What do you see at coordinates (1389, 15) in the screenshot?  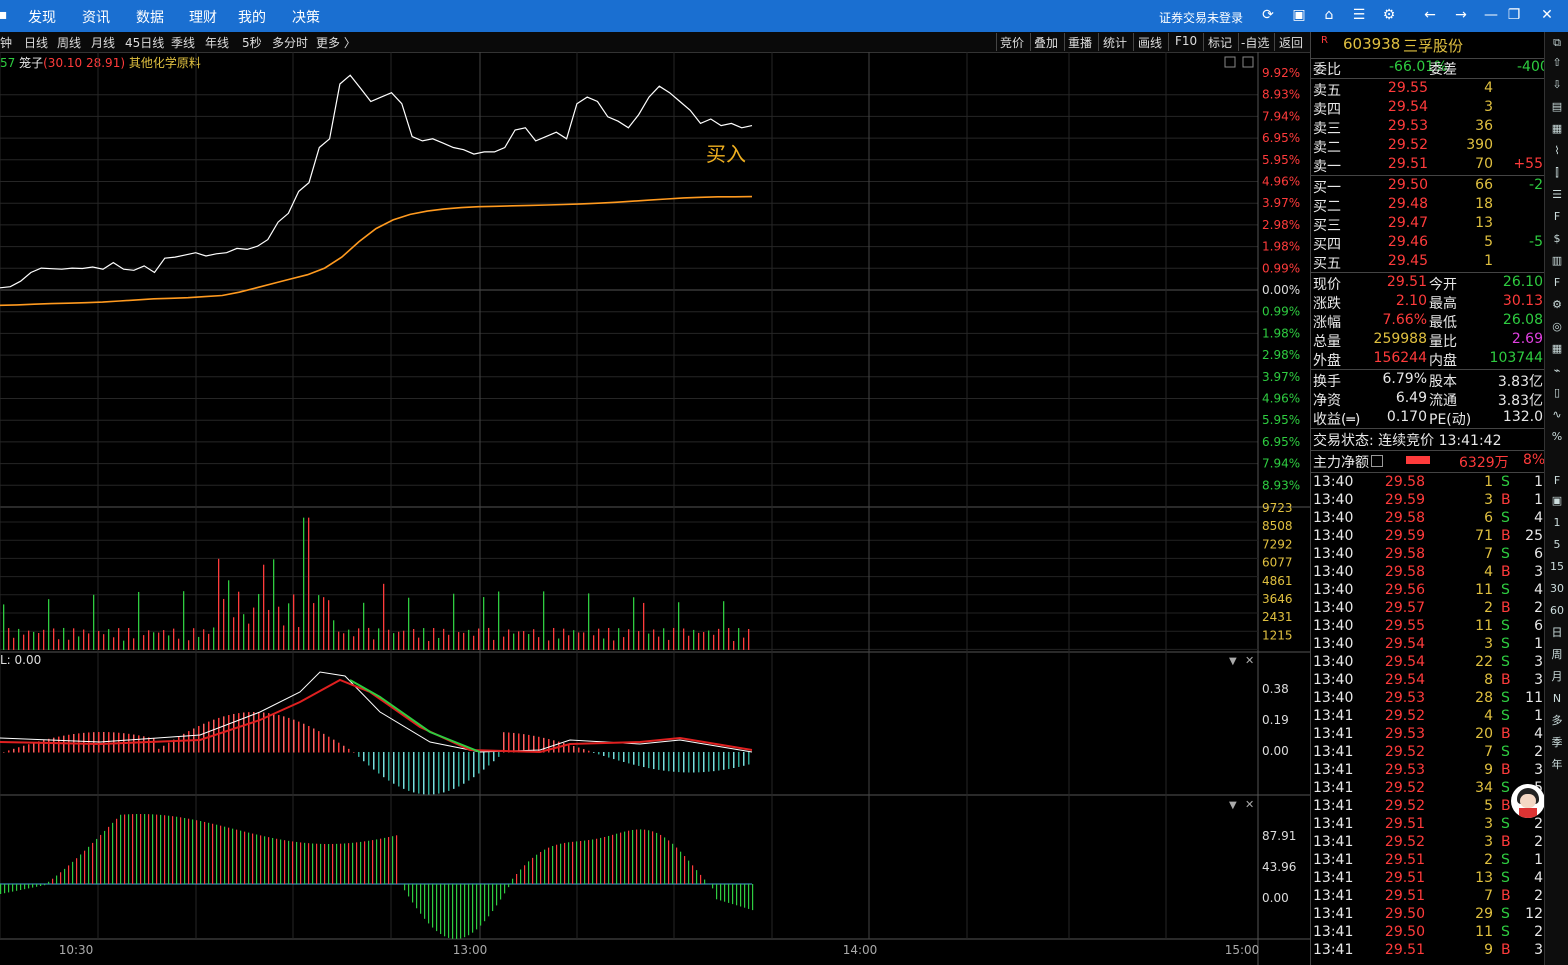 I see `settings-icon: ⚙` at bounding box center [1389, 15].